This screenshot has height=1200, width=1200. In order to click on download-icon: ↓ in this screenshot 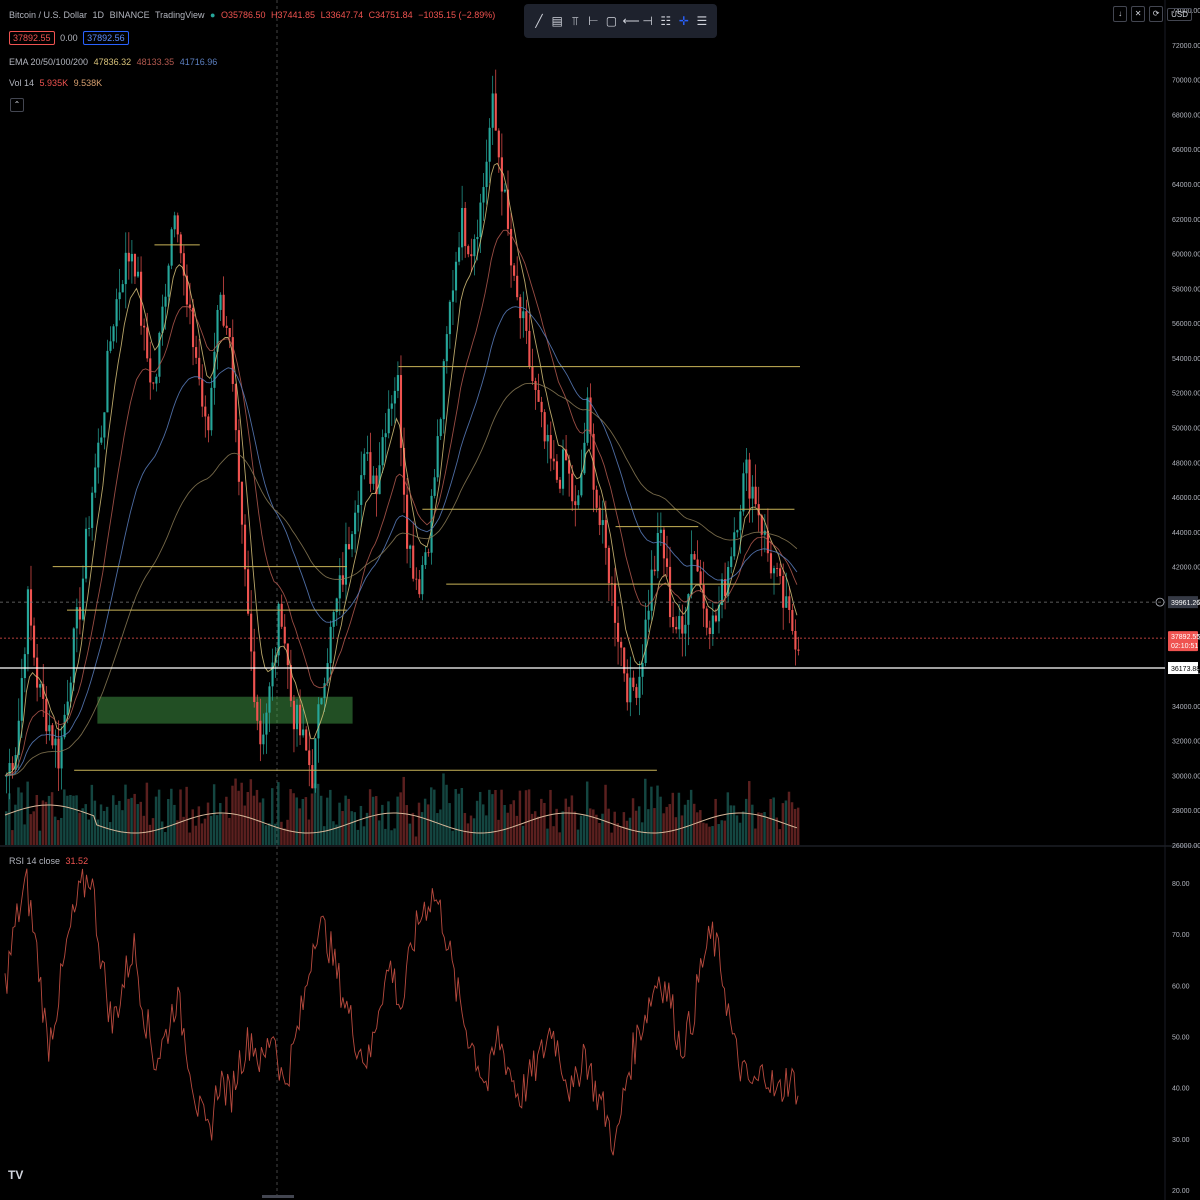, I will do `click(1120, 14)`.